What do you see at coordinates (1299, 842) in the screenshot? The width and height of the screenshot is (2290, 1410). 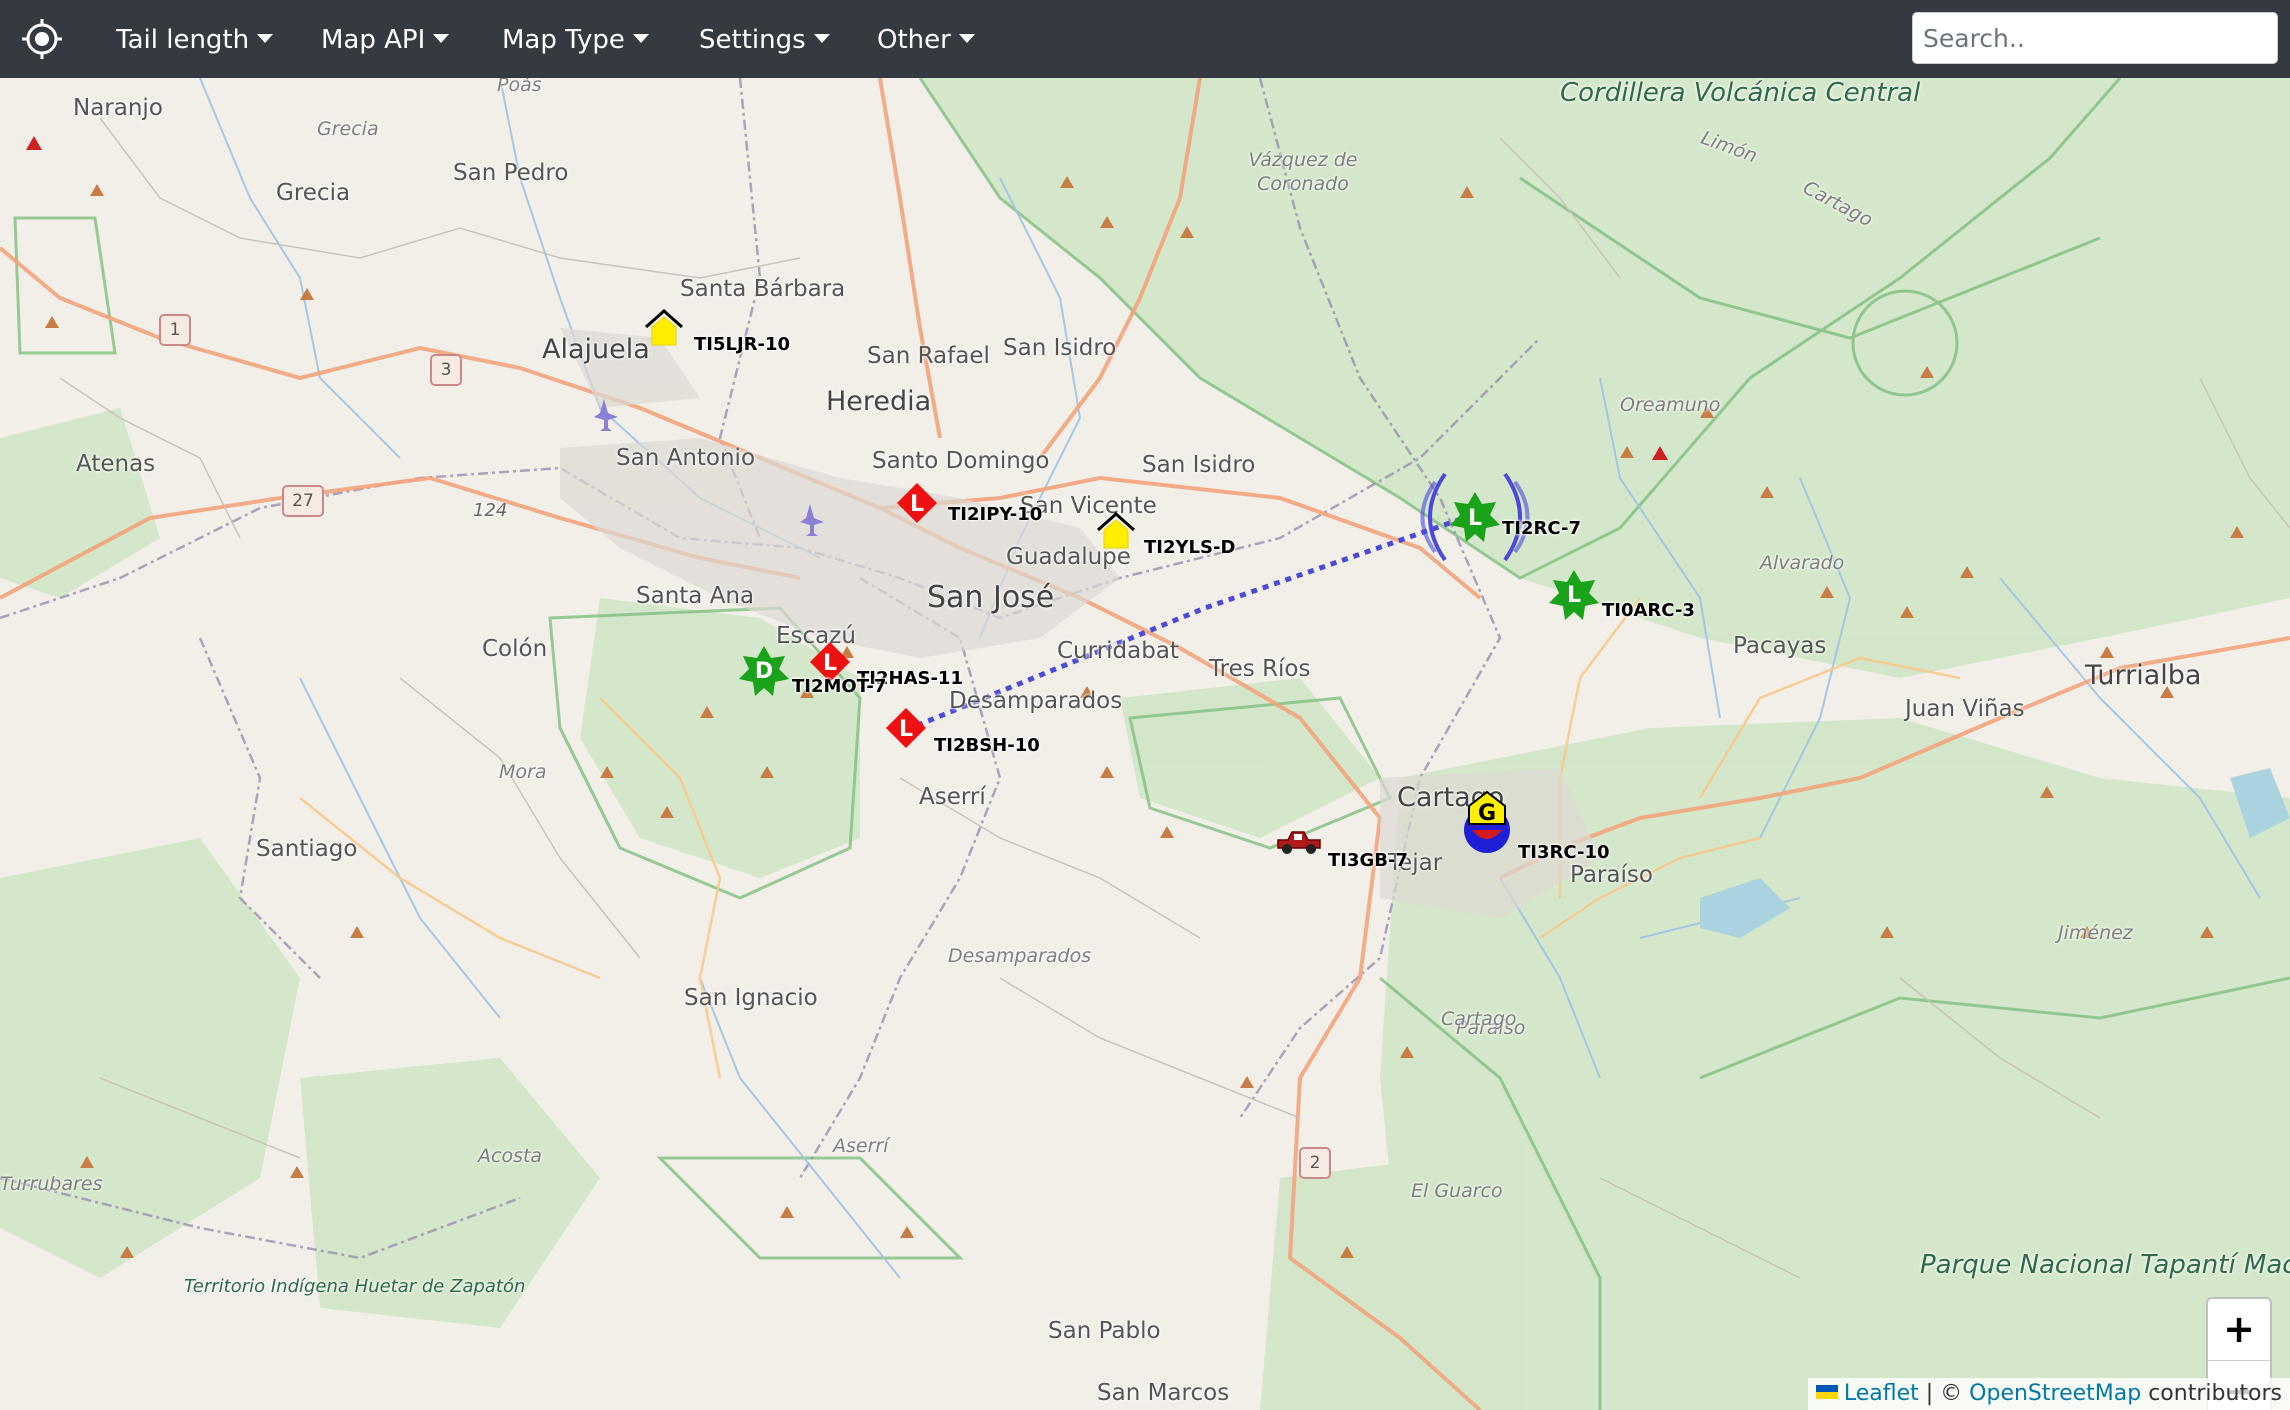 I see `car-icon` at bounding box center [1299, 842].